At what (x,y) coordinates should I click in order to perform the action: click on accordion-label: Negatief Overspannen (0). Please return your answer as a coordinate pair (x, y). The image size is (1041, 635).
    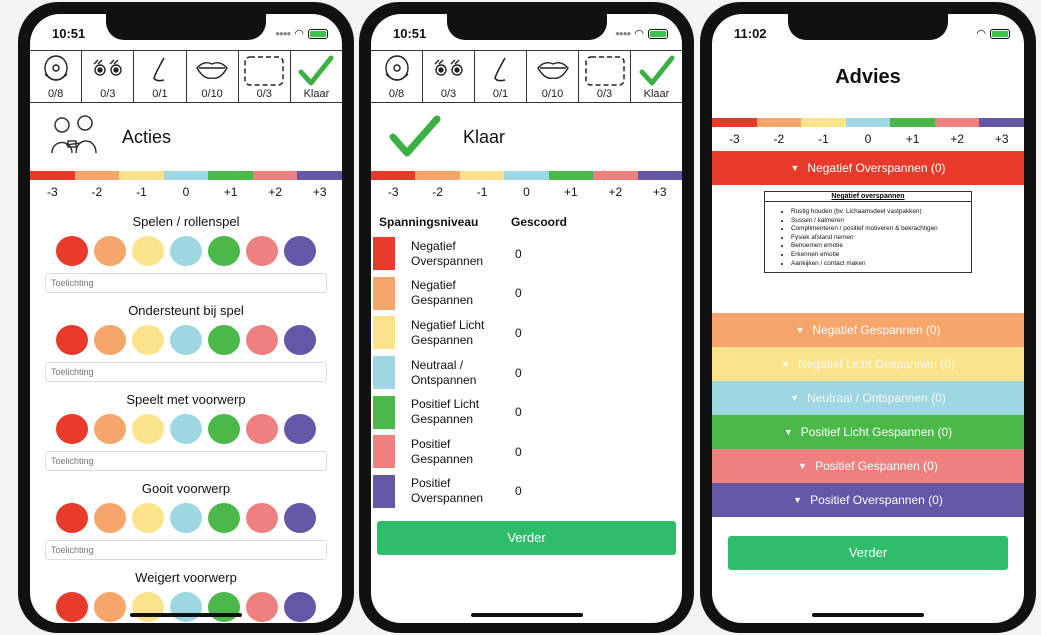
    Looking at the image, I should click on (876, 168).